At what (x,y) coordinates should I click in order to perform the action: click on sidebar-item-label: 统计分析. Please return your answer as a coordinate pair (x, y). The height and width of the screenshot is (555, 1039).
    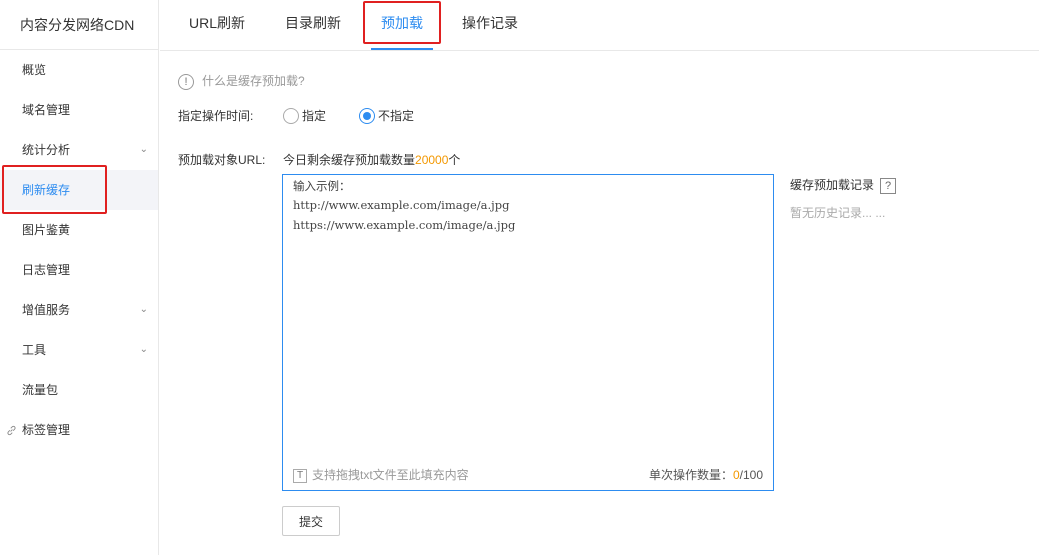
    Looking at the image, I should click on (46, 150).